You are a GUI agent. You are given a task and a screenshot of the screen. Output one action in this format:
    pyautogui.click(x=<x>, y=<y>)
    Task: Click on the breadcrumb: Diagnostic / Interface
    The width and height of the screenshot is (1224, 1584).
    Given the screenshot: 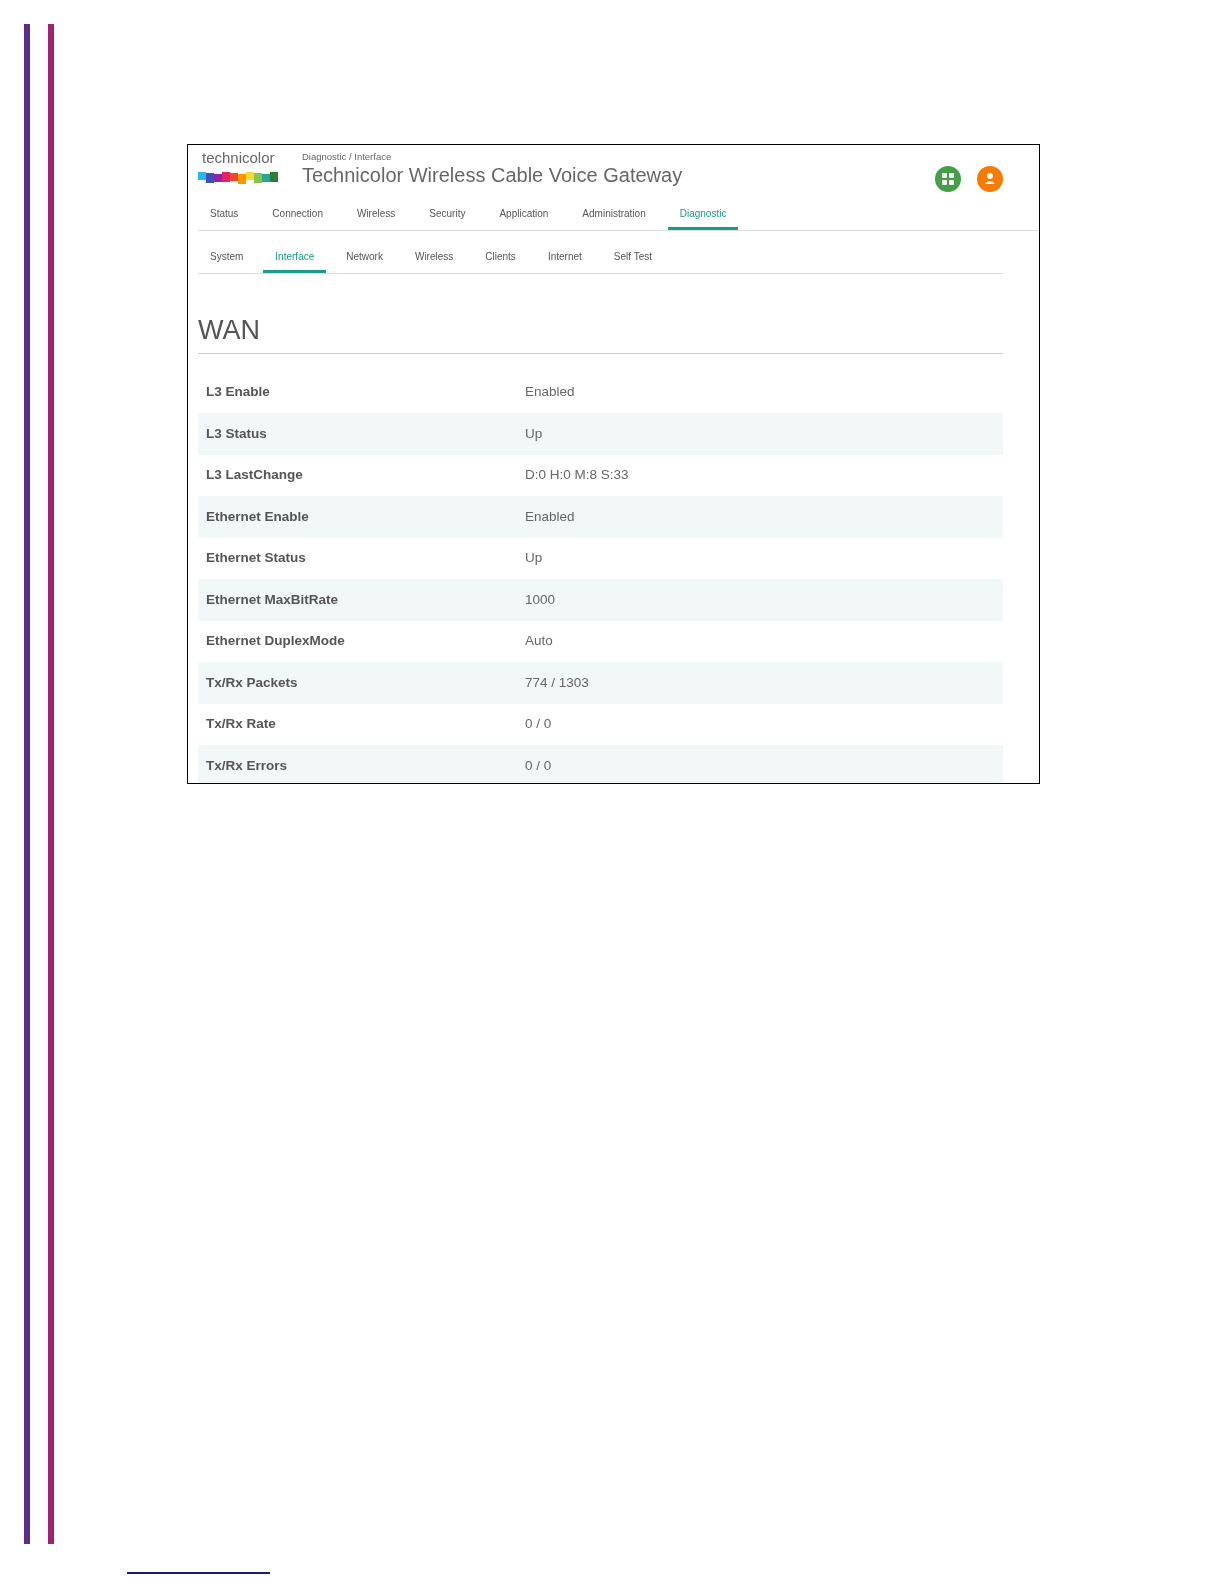 What is the action you would take?
    pyautogui.click(x=347, y=157)
    